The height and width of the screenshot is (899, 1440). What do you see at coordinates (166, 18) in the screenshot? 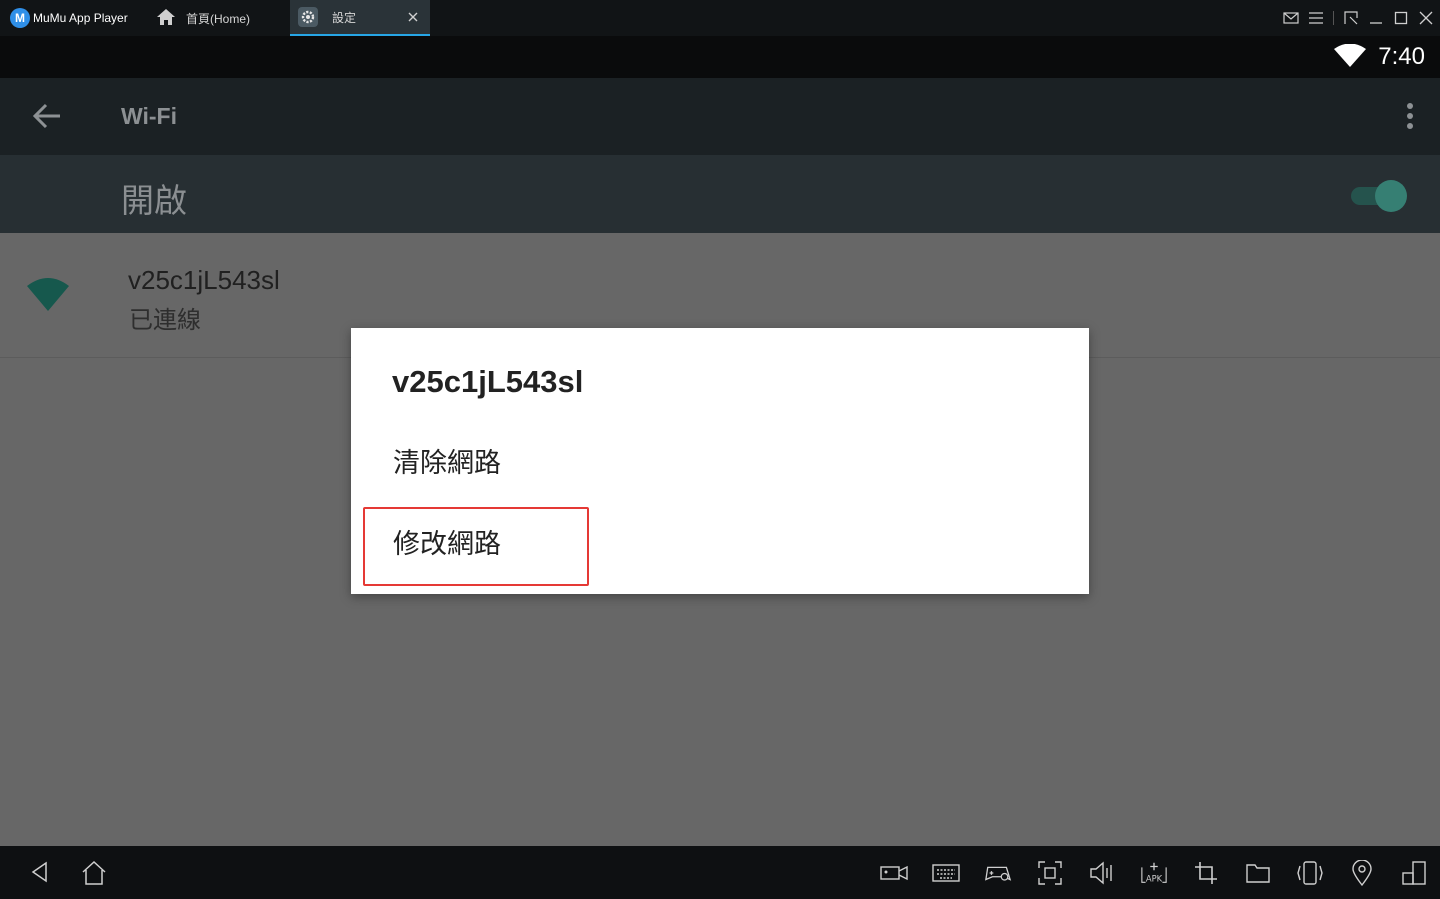
I see `home-icon` at bounding box center [166, 18].